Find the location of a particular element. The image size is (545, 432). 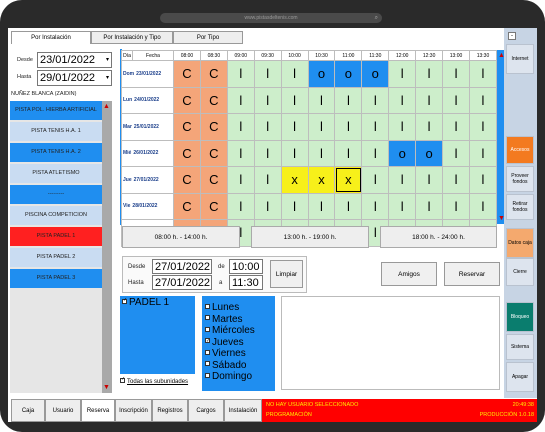

facility-item: PISTA TENIS H.A. 2 is located at coordinates (56, 152).